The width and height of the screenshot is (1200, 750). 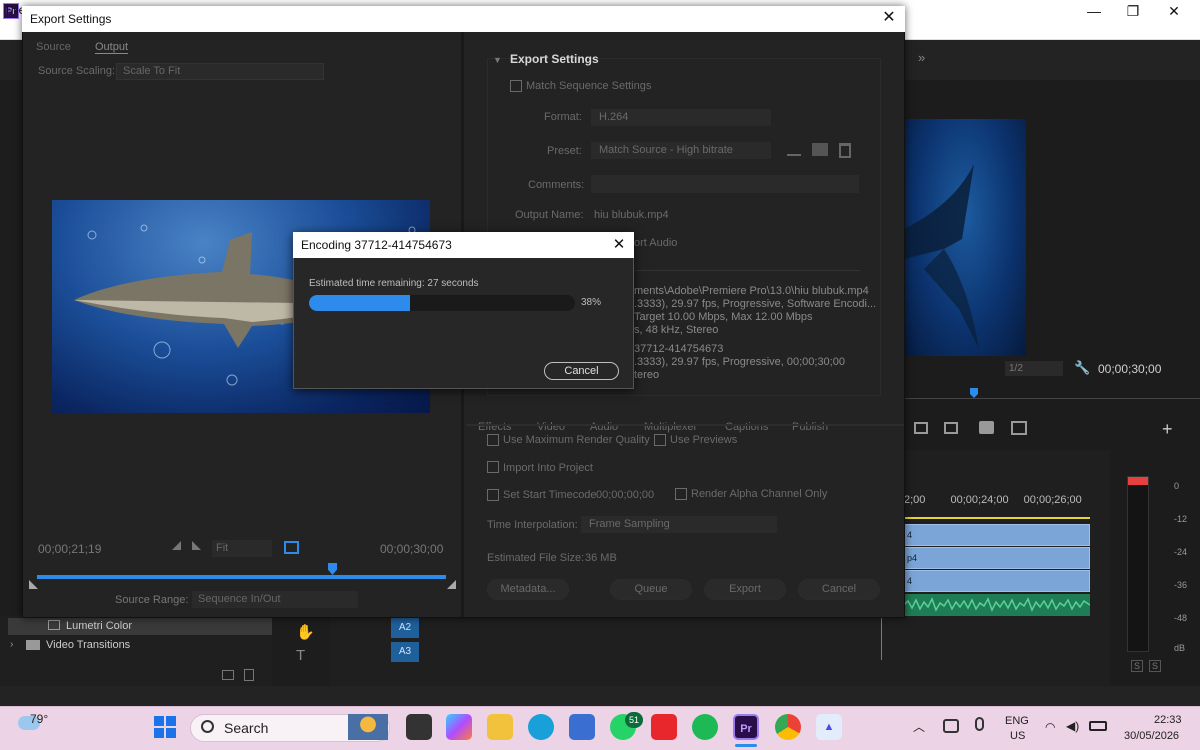 I want to click on new-bin-icon, so click(x=228, y=675).